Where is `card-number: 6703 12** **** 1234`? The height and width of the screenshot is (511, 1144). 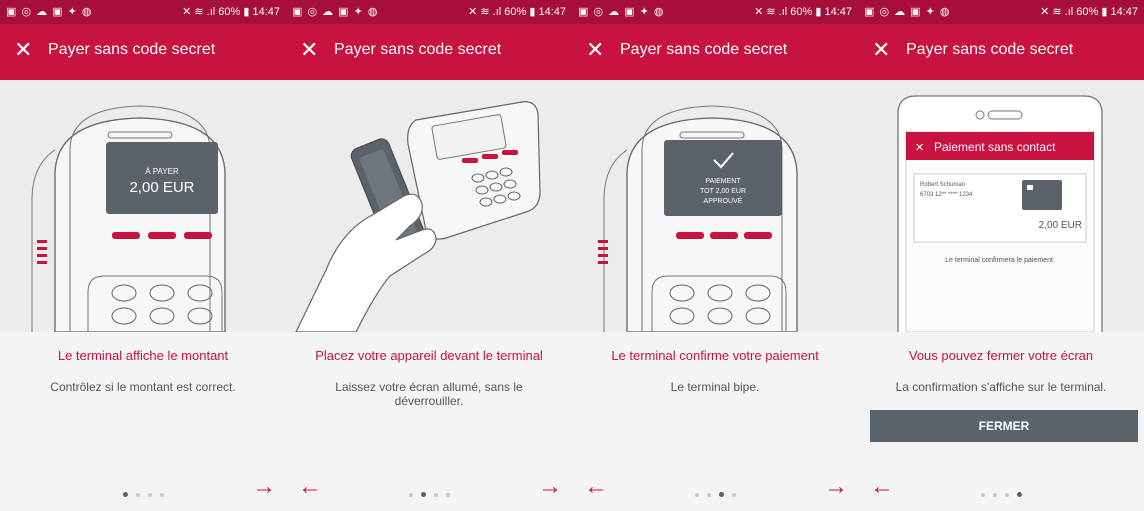 card-number: 6703 12** **** 1234 is located at coordinates (946, 195).